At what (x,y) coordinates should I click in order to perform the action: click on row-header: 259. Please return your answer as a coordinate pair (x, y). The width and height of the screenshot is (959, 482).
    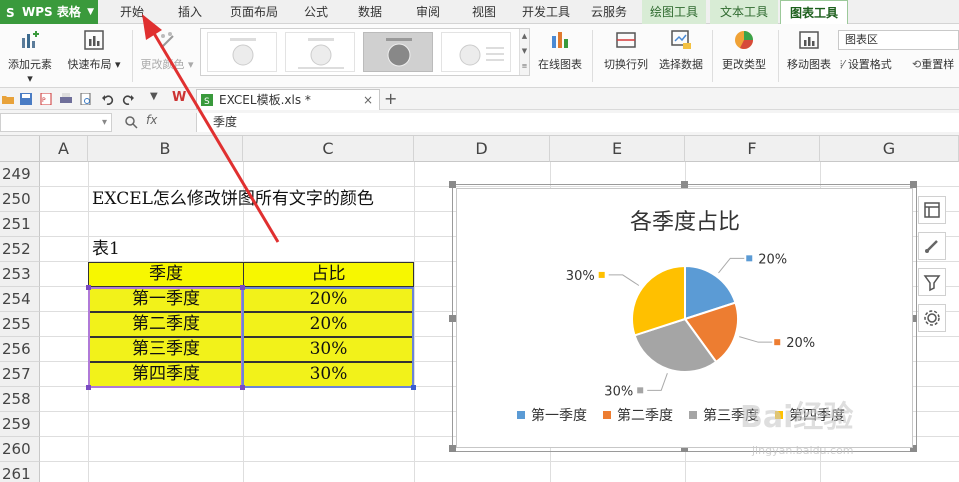
    Looking at the image, I should click on (20, 424).